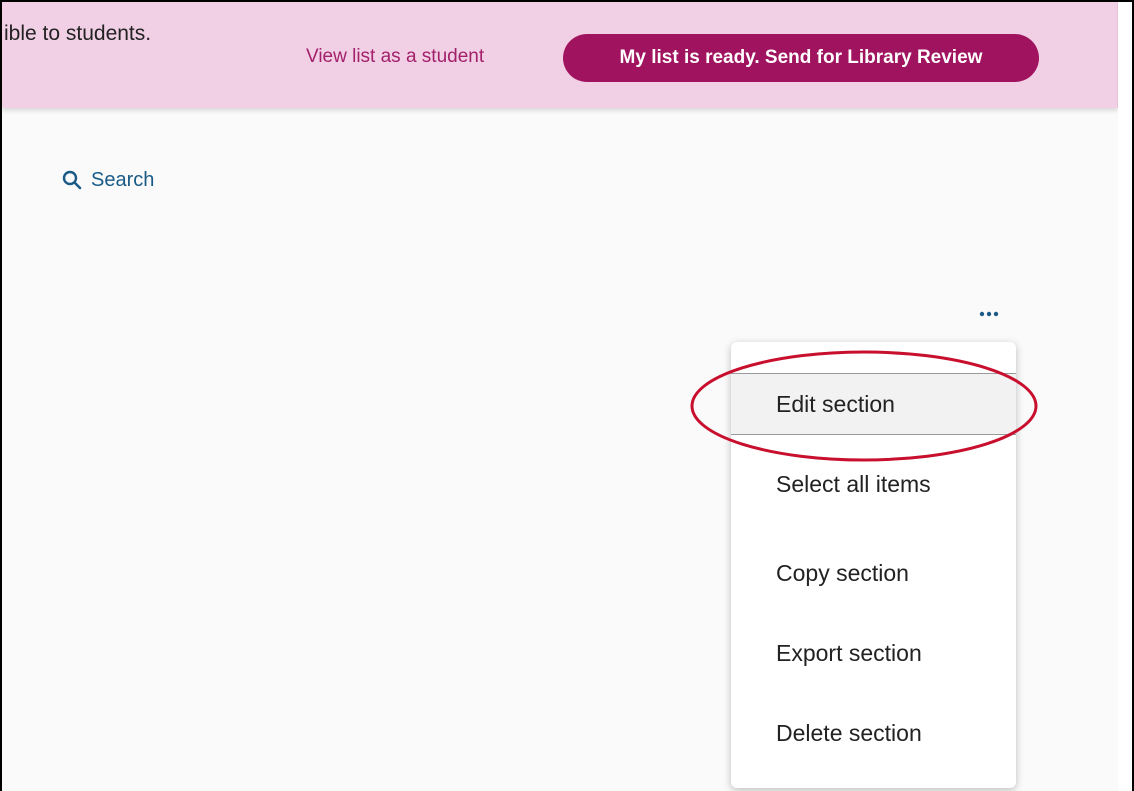 The image size is (1134, 791). Describe the element at coordinates (78, 33) in the screenshot. I see `banner-message: ible to students.` at that location.